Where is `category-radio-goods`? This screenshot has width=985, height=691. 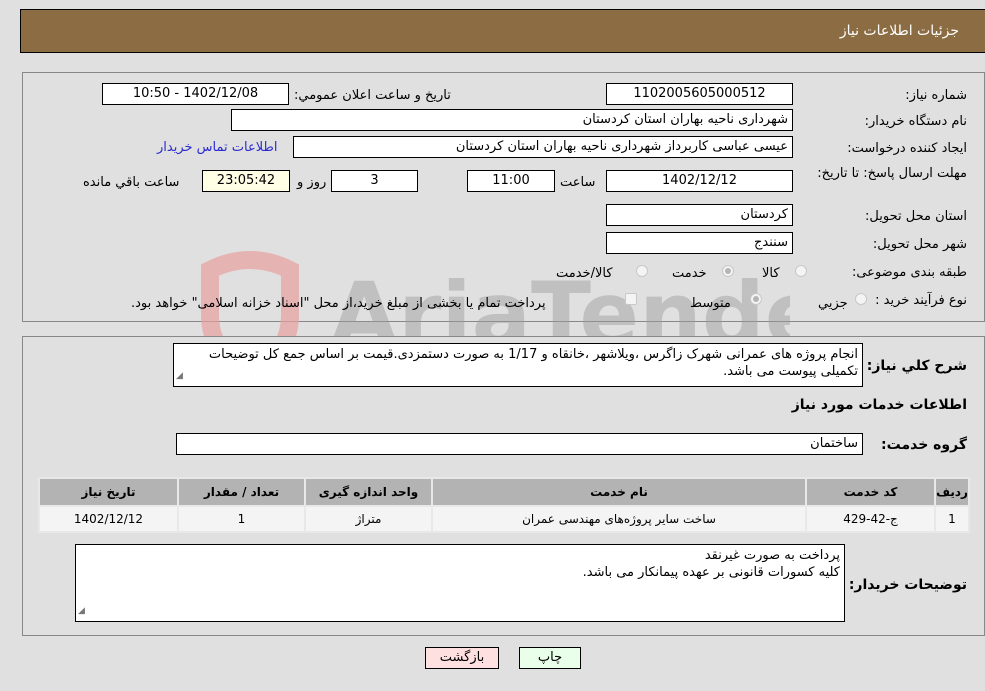
category-radio-goods is located at coordinates (801, 271).